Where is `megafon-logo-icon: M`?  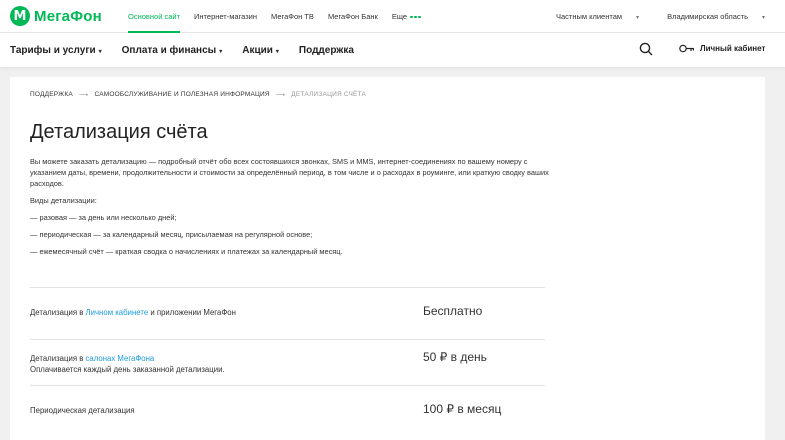
megafon-logo-icon: M is located at coordinates (20, 16).